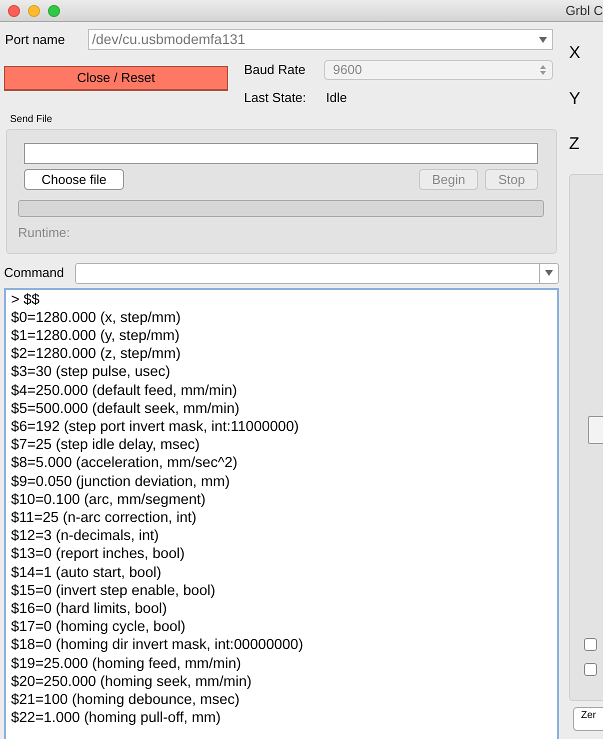  What do you see at coordinates (74, 179) in the screenshot?
I see `choose-file-button: Choose file` at bounding box center [74, 179].